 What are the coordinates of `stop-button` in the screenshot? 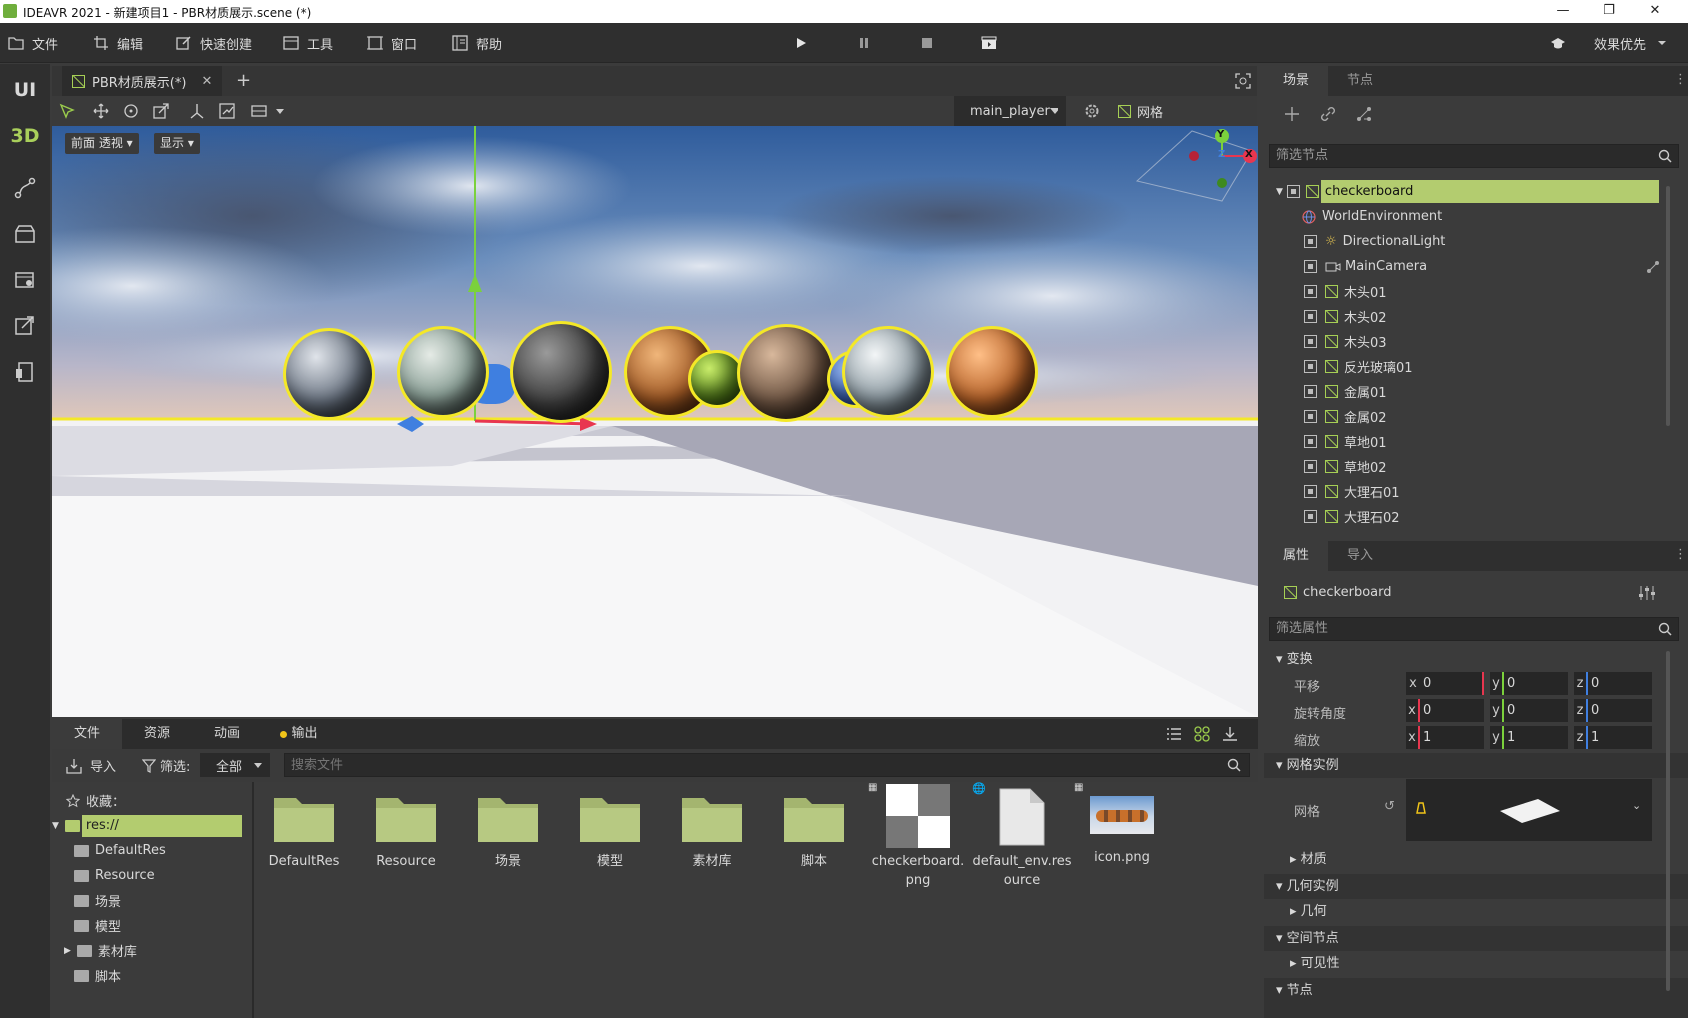 It's located at (927, 43).